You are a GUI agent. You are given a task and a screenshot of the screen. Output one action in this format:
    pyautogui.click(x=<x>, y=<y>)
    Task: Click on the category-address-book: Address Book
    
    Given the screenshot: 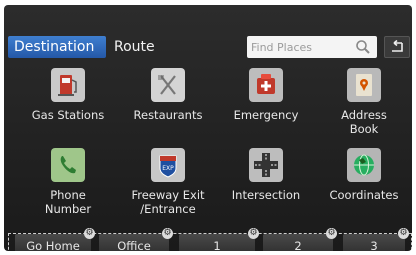 What is the action you would take?
    pyautogui.click(x=364, y=102)
    